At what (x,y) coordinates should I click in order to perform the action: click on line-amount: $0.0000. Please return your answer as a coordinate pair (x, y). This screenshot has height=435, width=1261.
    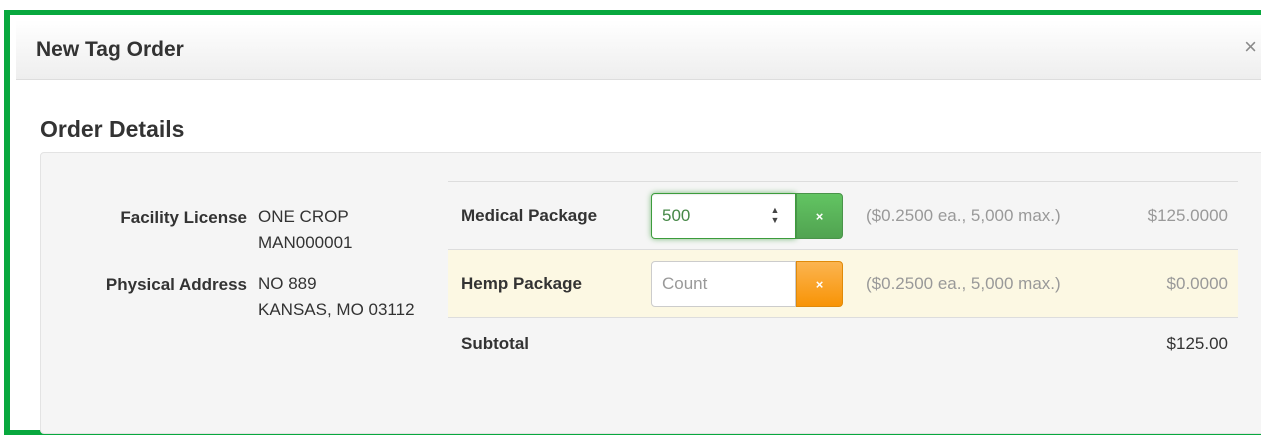
    Looking at the image, I should click on (1197, 283).